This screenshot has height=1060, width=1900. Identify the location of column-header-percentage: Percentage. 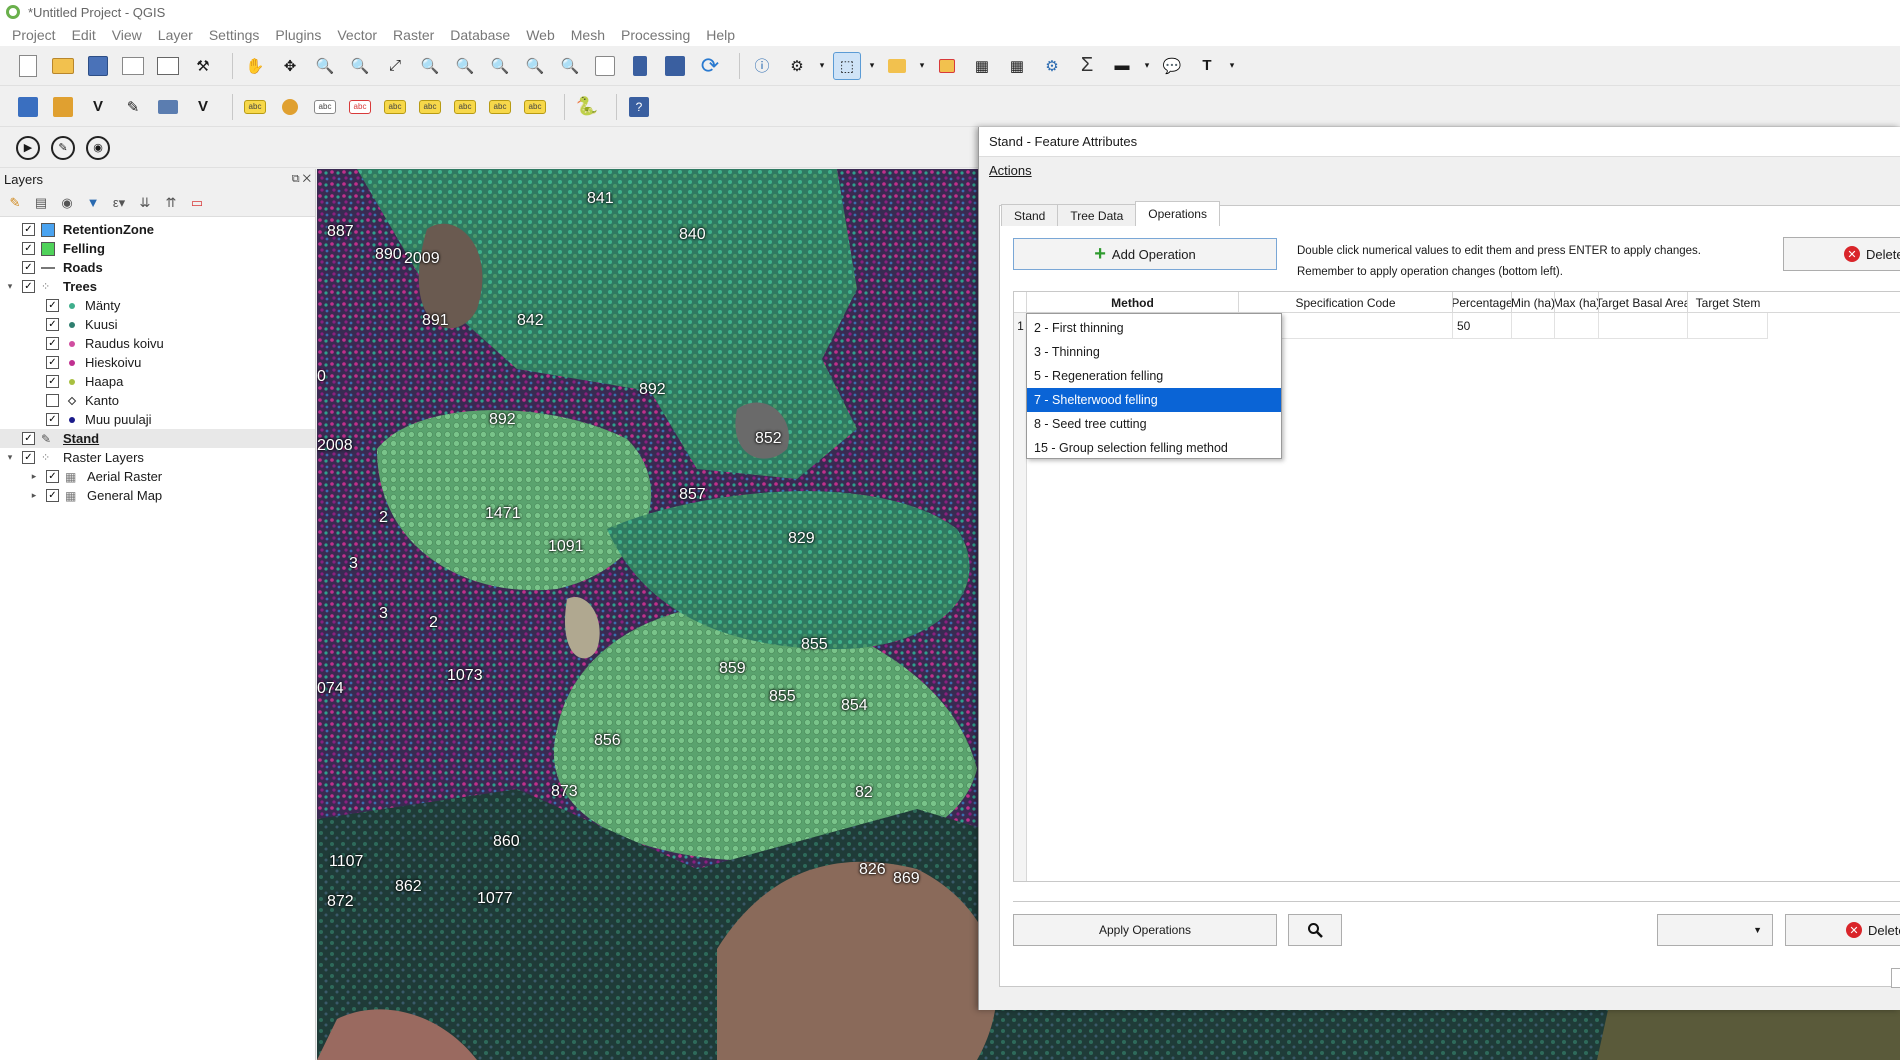
(1482, 302).